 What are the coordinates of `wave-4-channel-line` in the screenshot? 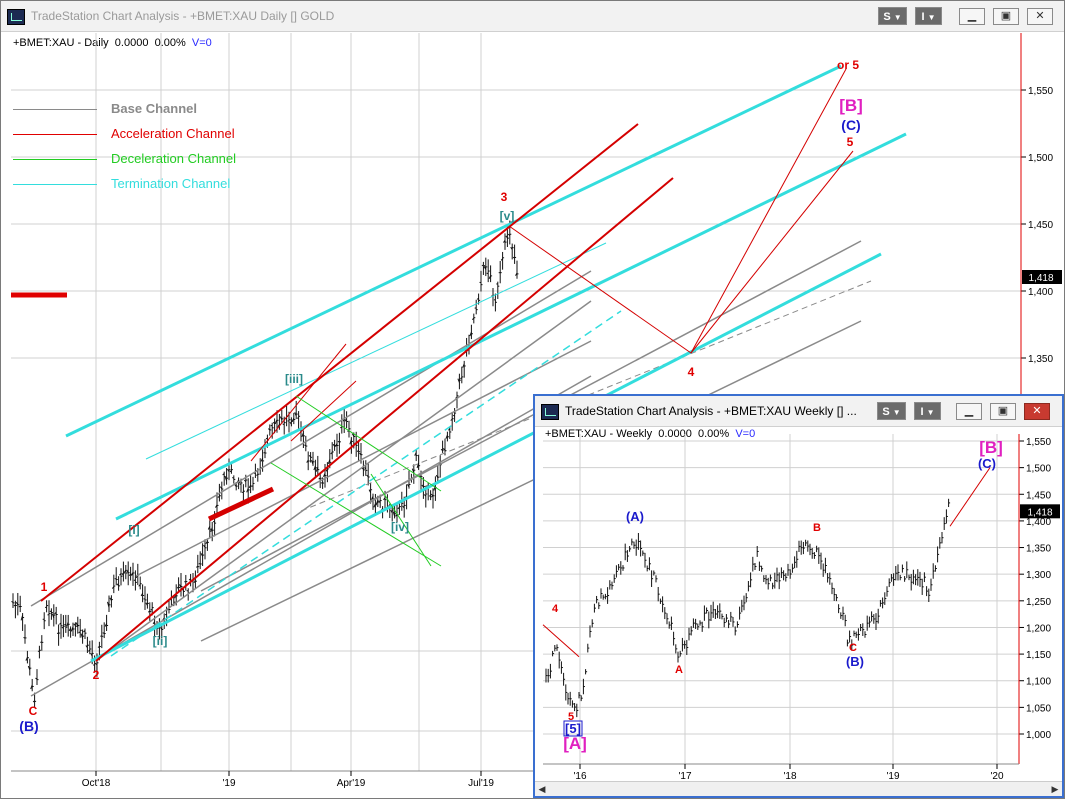 It's located at (561, 641).